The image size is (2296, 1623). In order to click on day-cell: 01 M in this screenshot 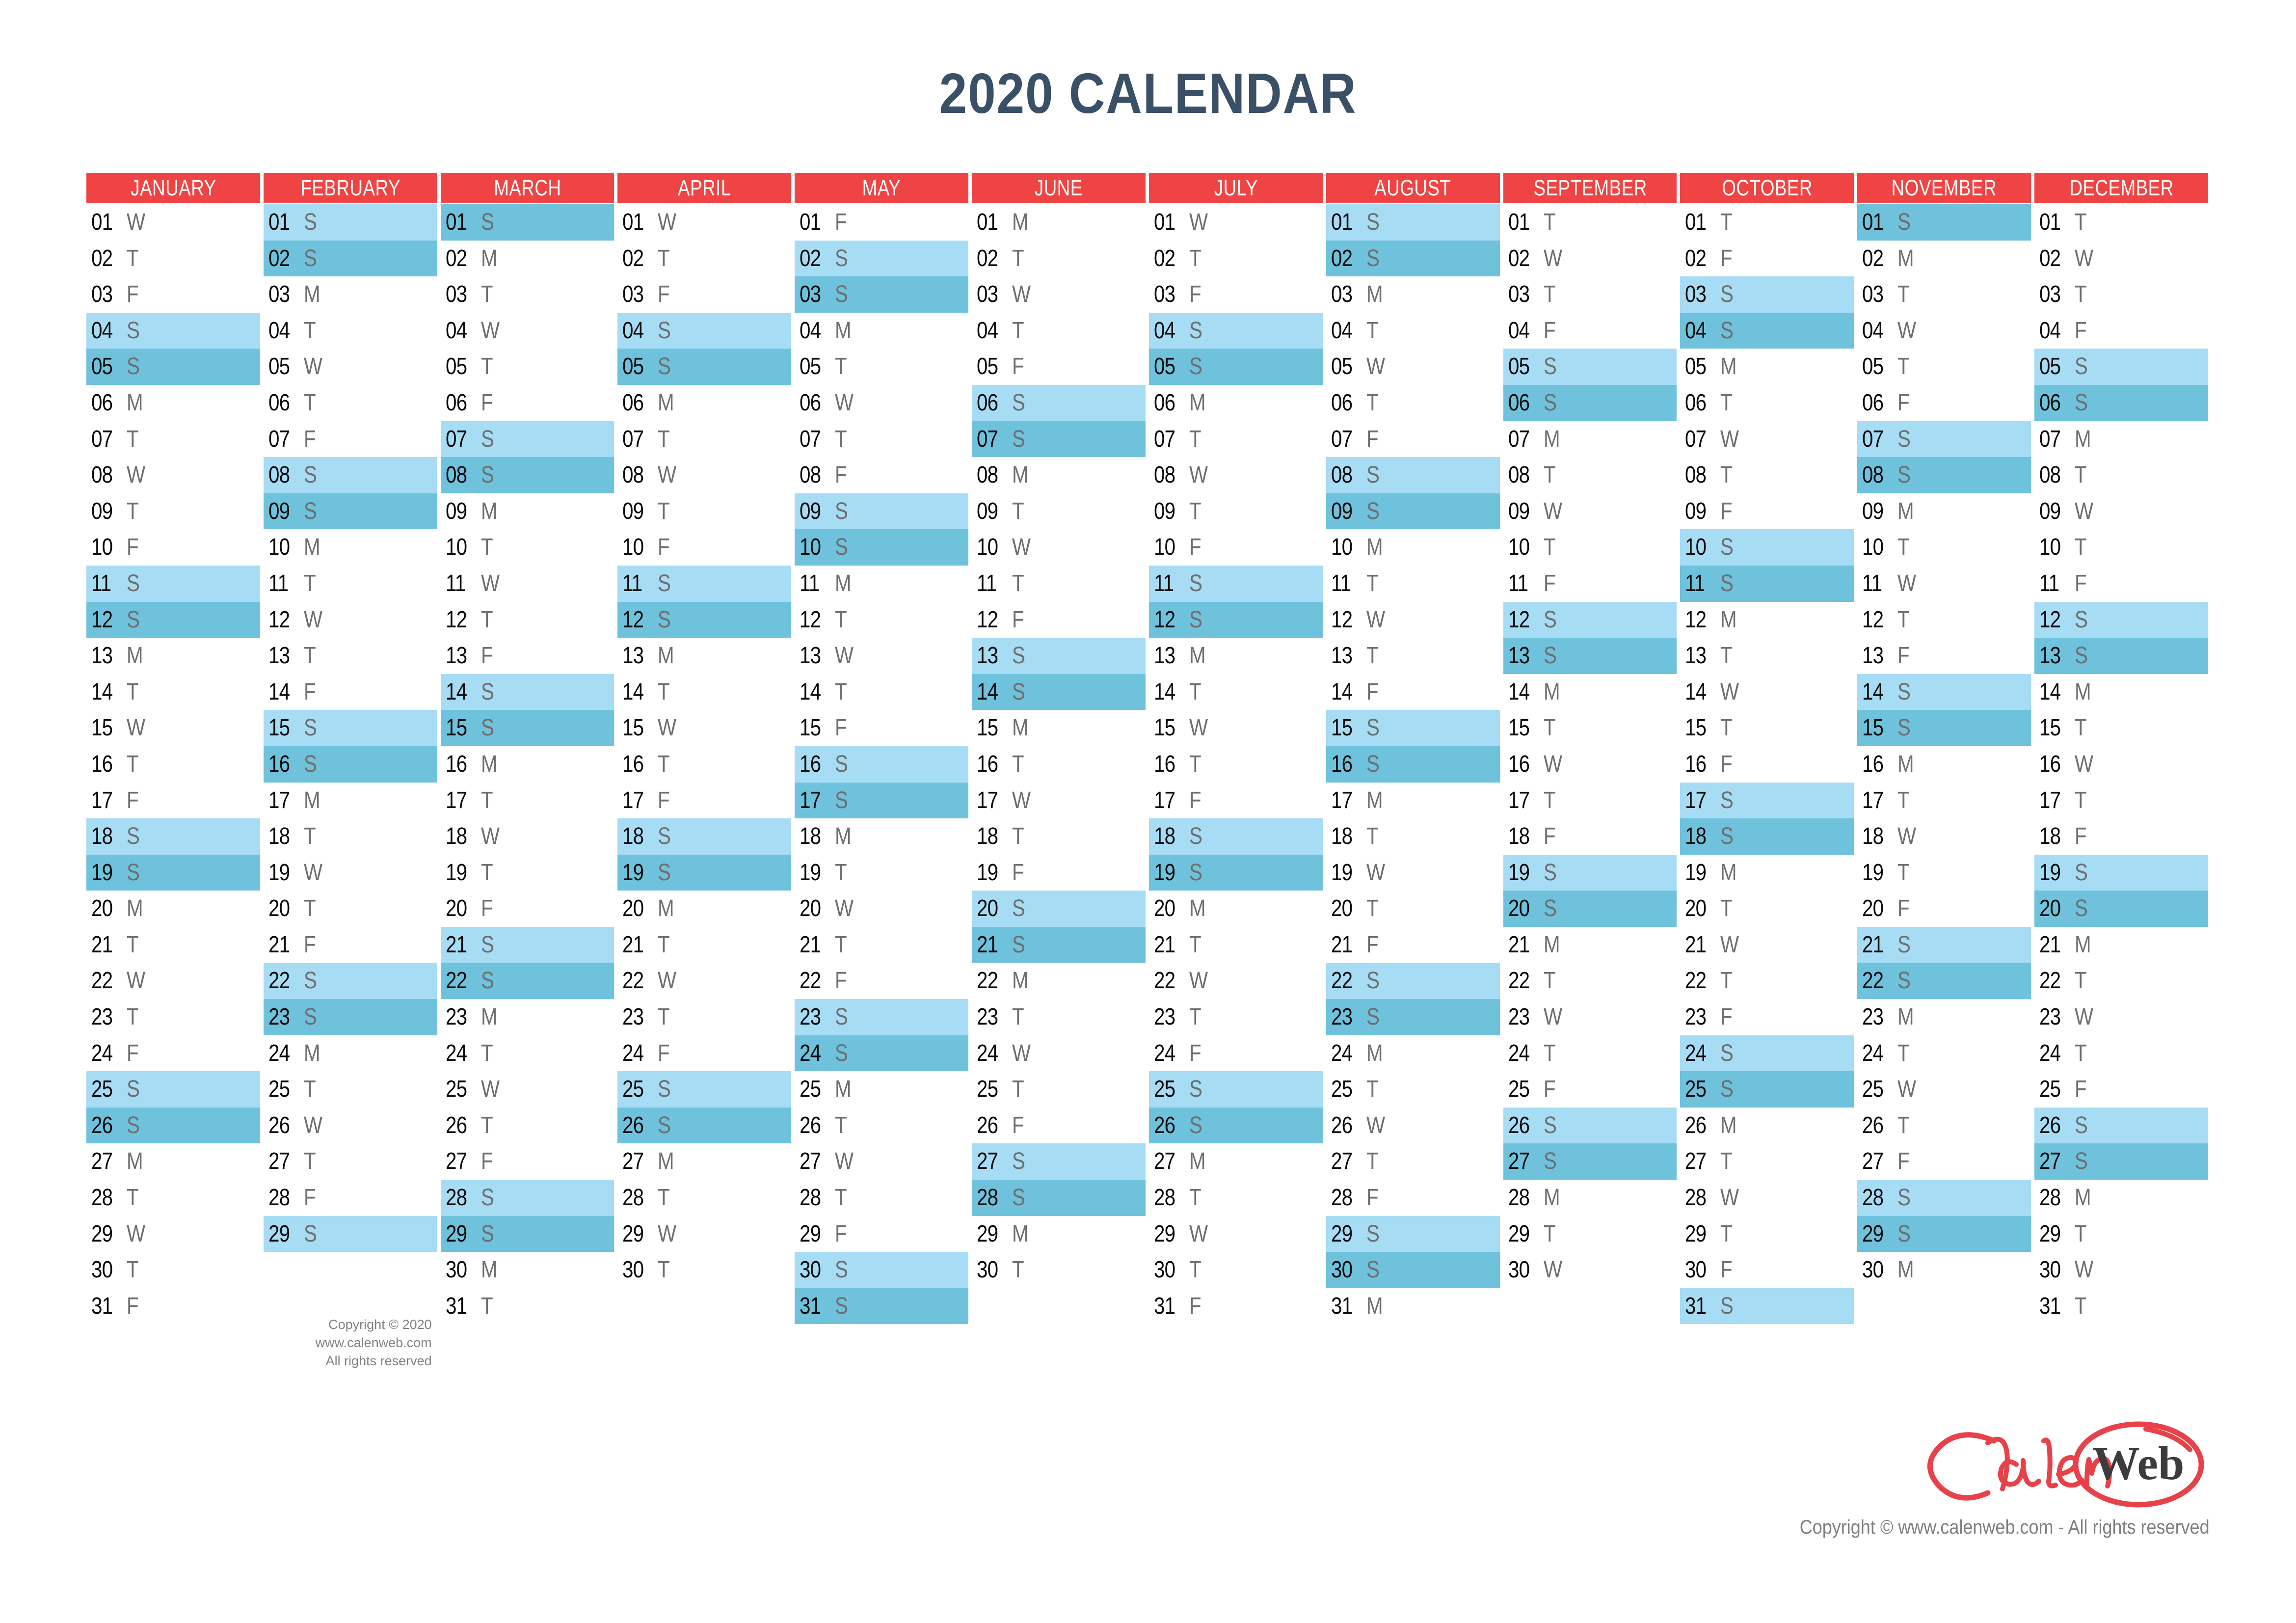, I will do `click(1059, 222)`.